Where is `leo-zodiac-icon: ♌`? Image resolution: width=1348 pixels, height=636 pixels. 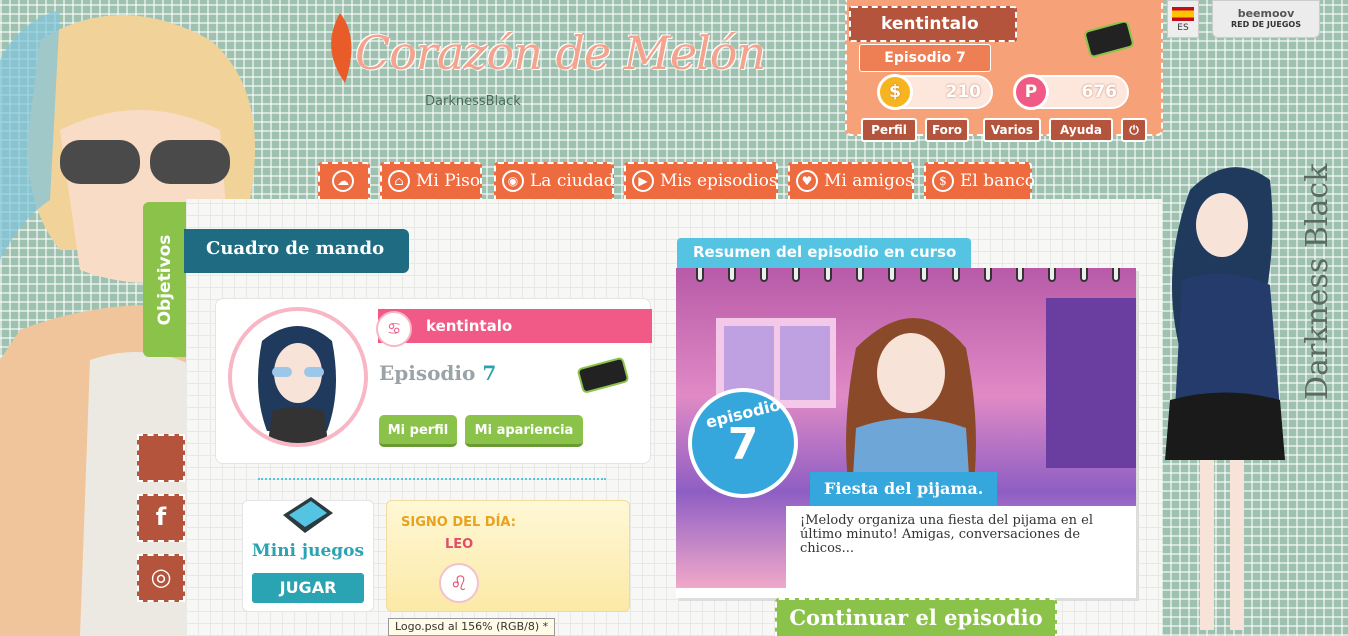
leo-zodiac-icon: ♌ is located at coordinates (459, 583).